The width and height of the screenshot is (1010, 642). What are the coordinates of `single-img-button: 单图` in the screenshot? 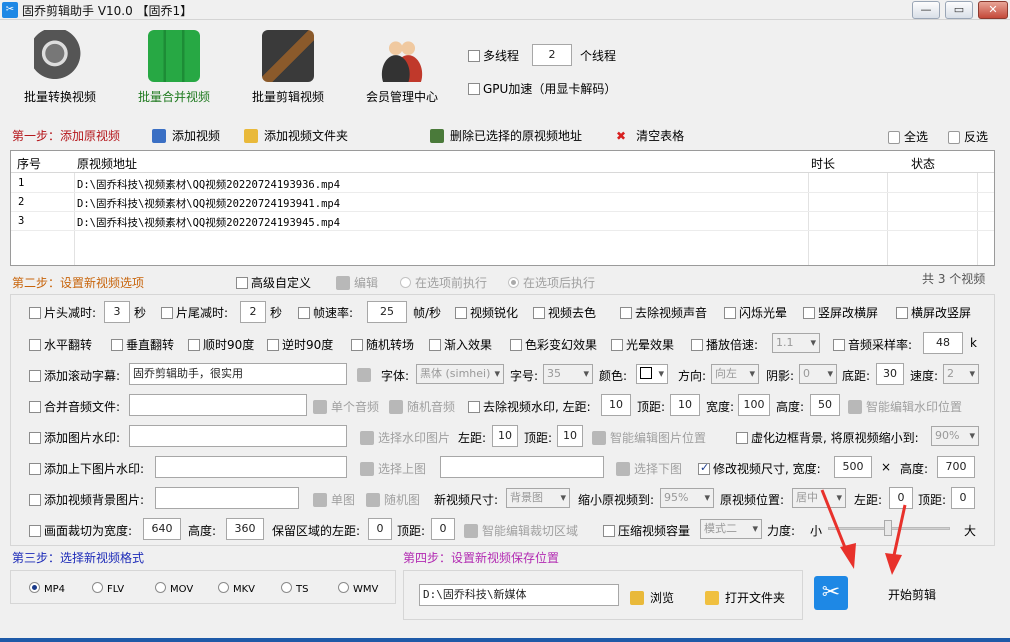 It's located at (334, 499).